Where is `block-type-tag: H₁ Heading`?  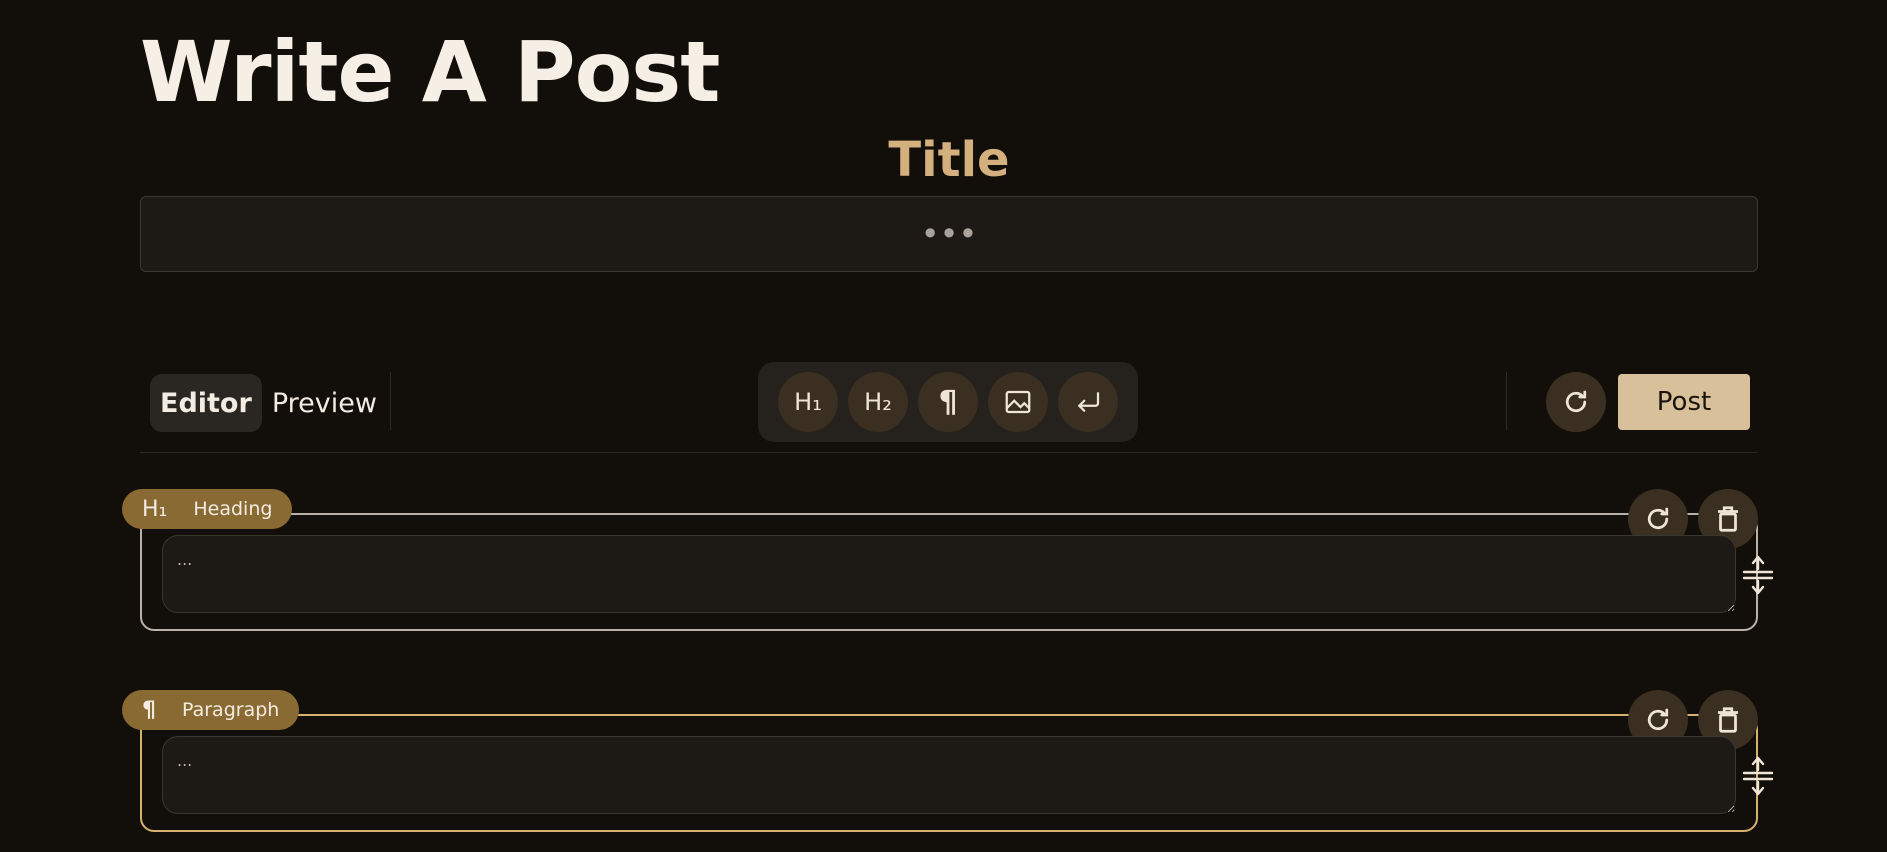 block-type-tag: H₁ Heading is located at coordinates (207, 509).